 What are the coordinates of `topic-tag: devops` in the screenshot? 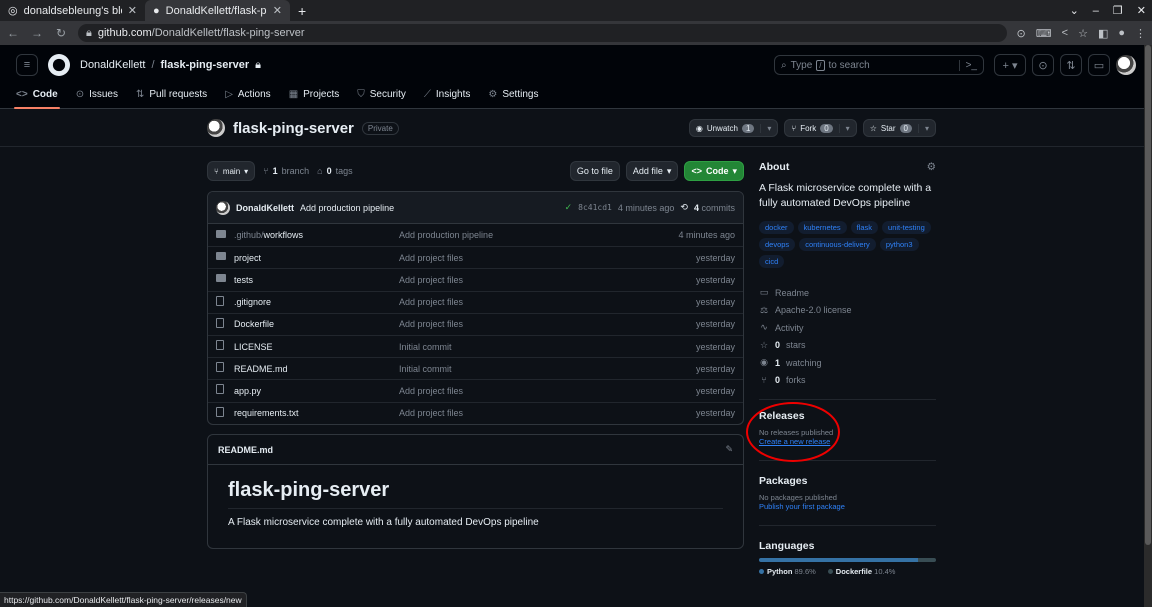 It's located at (777, 244).